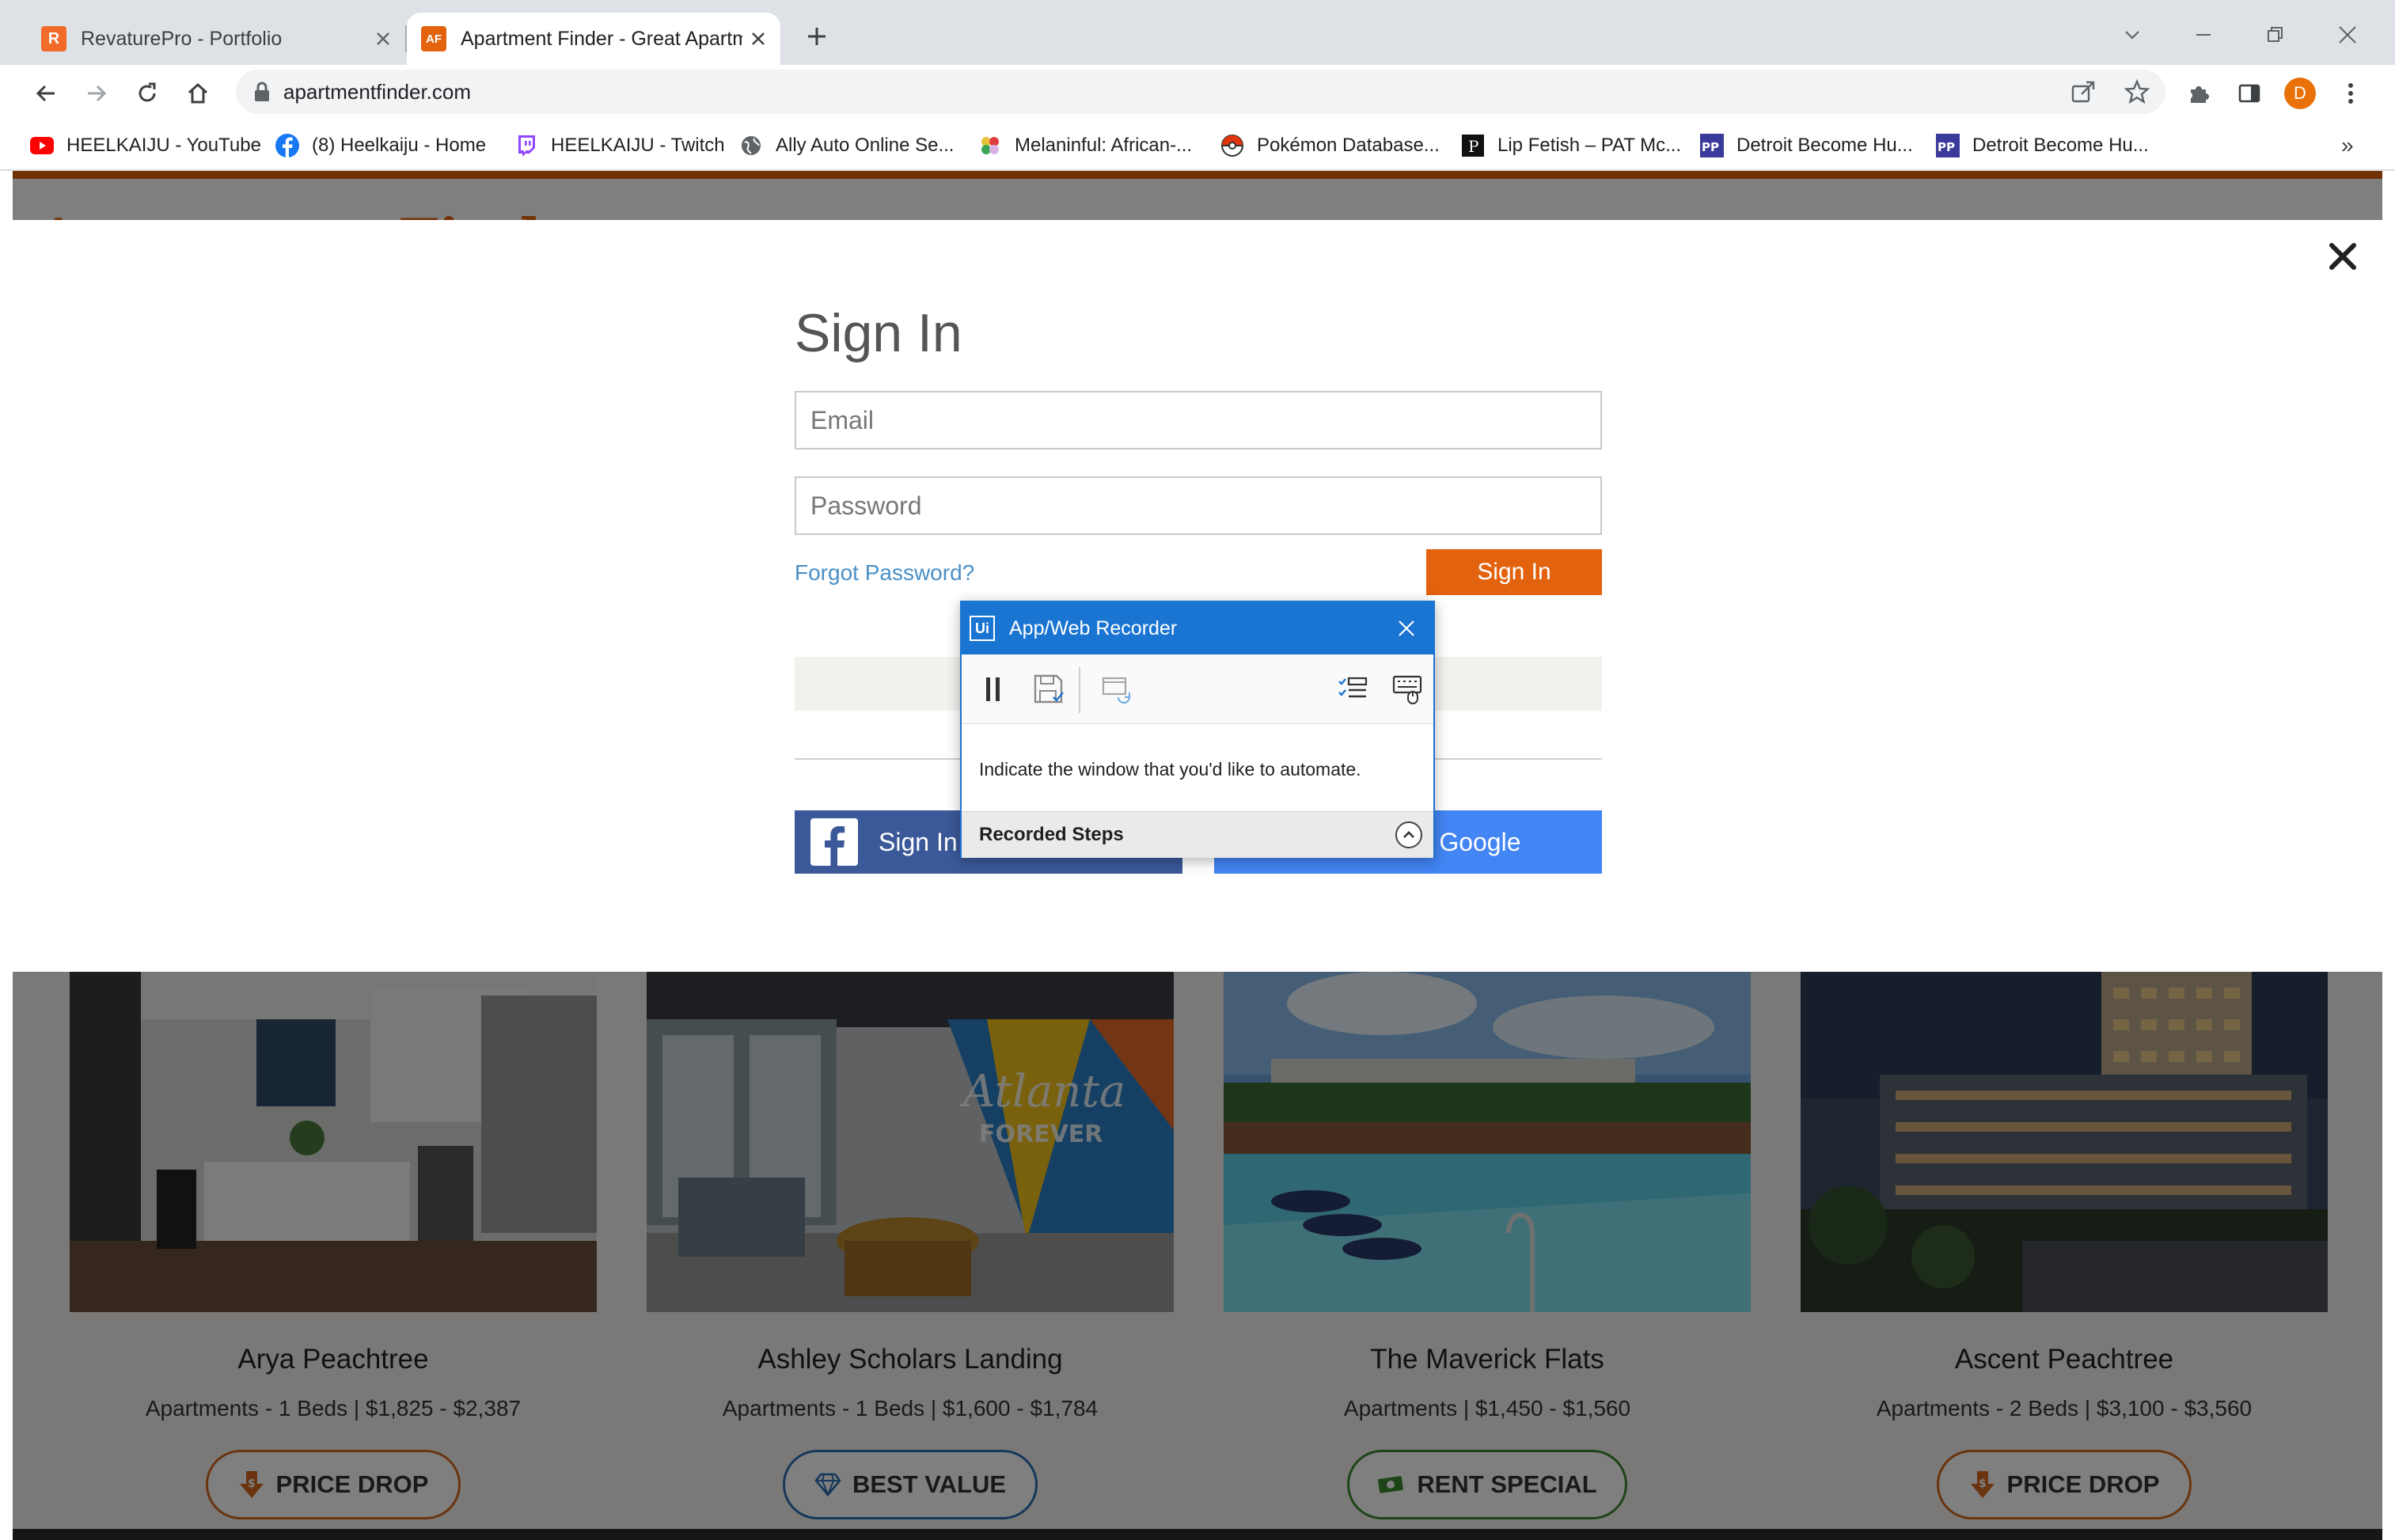 The height and width of the screenshot is (1540, 2395). Describe the element at coordinates (197, 93) in the screenshot. I see `home-icon` at that location.